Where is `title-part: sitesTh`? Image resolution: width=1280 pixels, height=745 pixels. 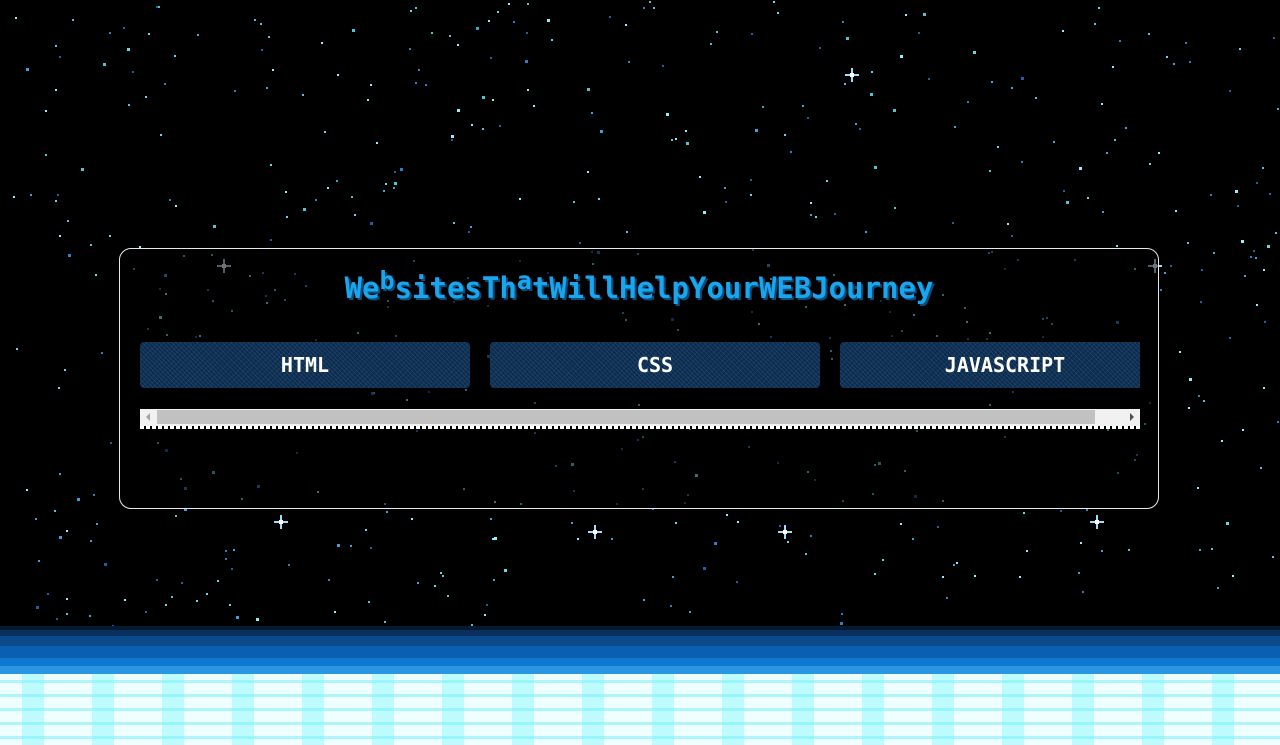
title-part: sitesTh is located at coordinates (455, 288).